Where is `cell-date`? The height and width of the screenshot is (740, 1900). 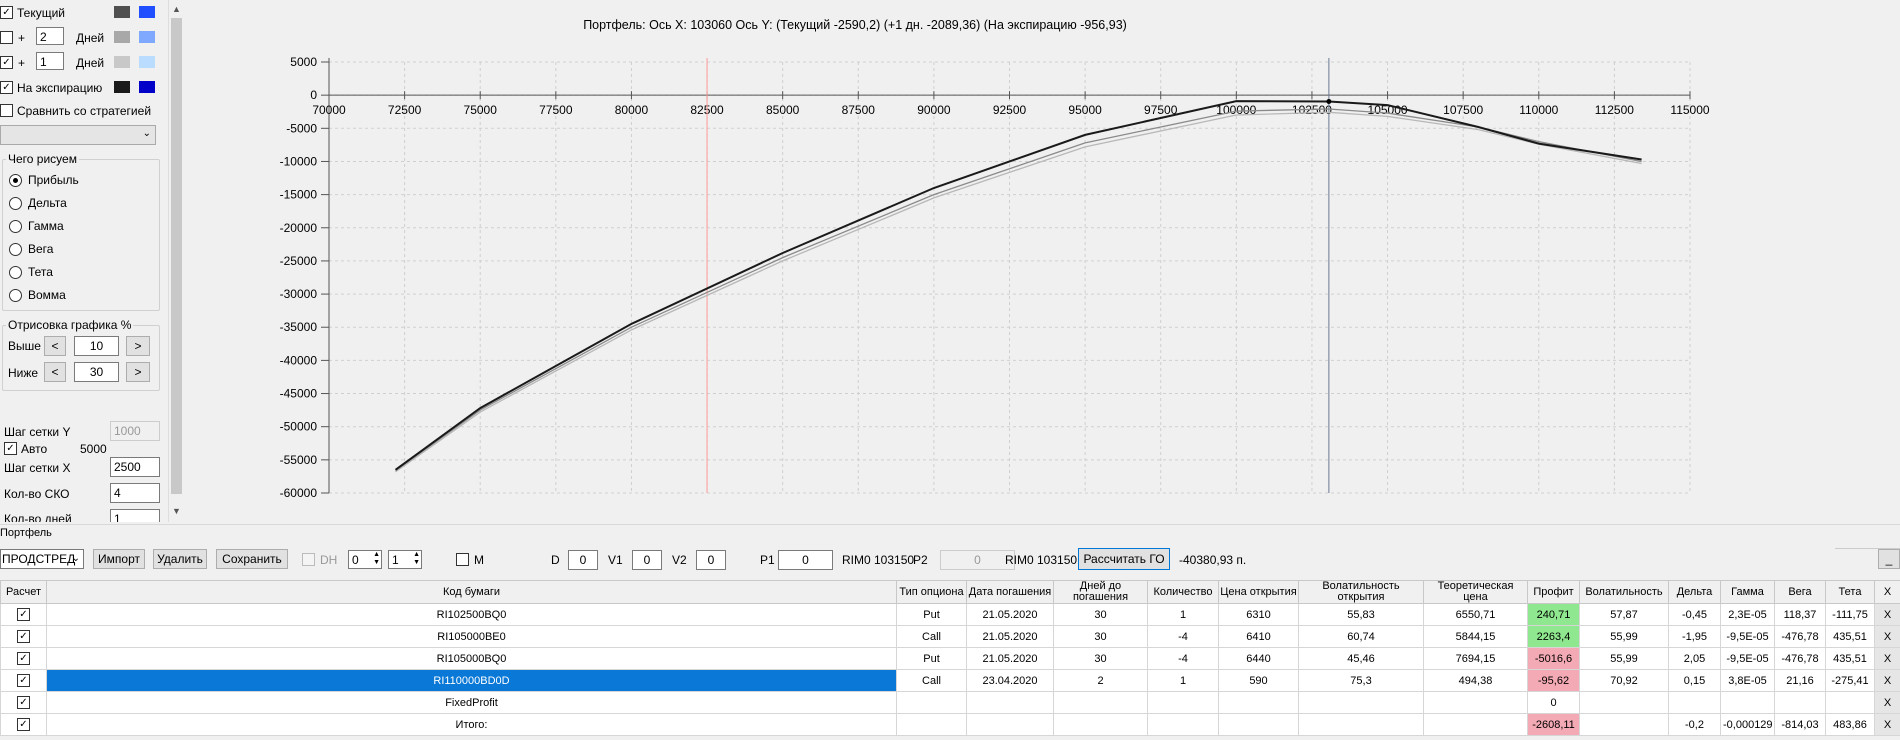 cell-date is located at coordinates (1010, 702).